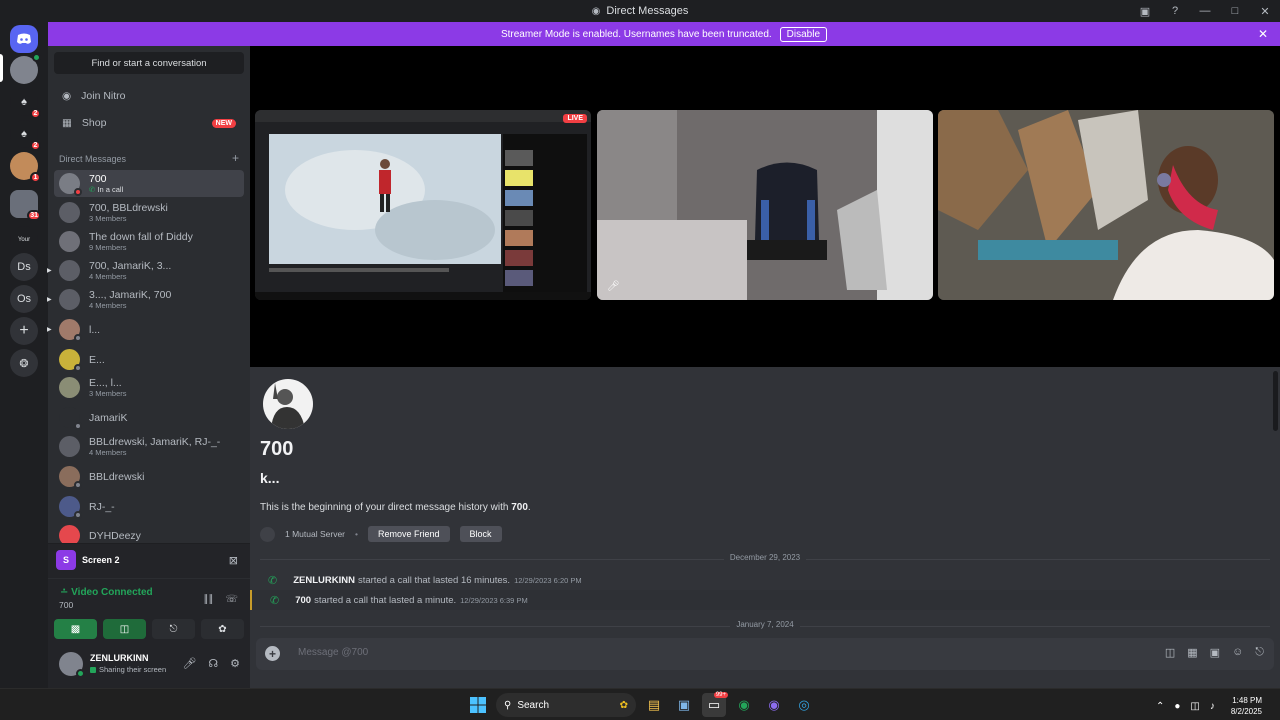 The height and width of the screenshot is (720, 1280). I want to click on message-input: Message @700, so click(333, 652).